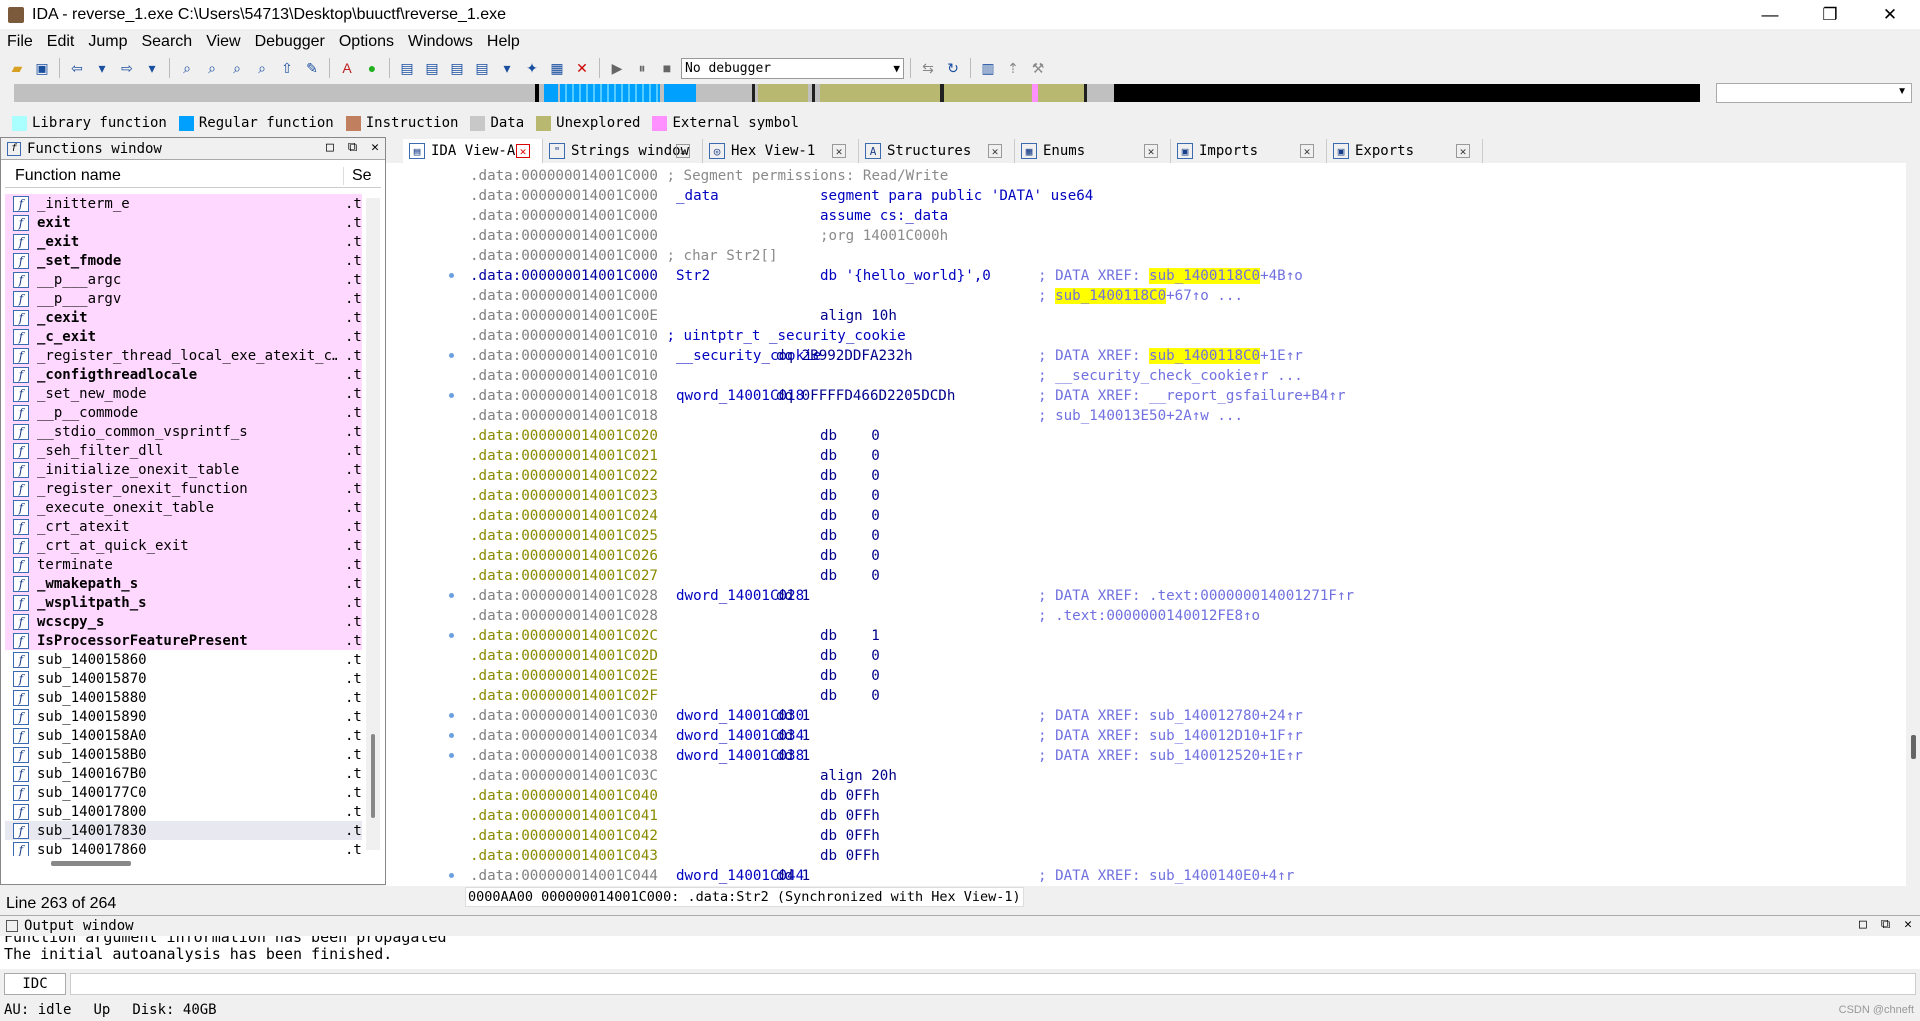  Describe the element at coordinates (183, 241) in the screenshot. I see `function-row: f _exit .t` at that location.